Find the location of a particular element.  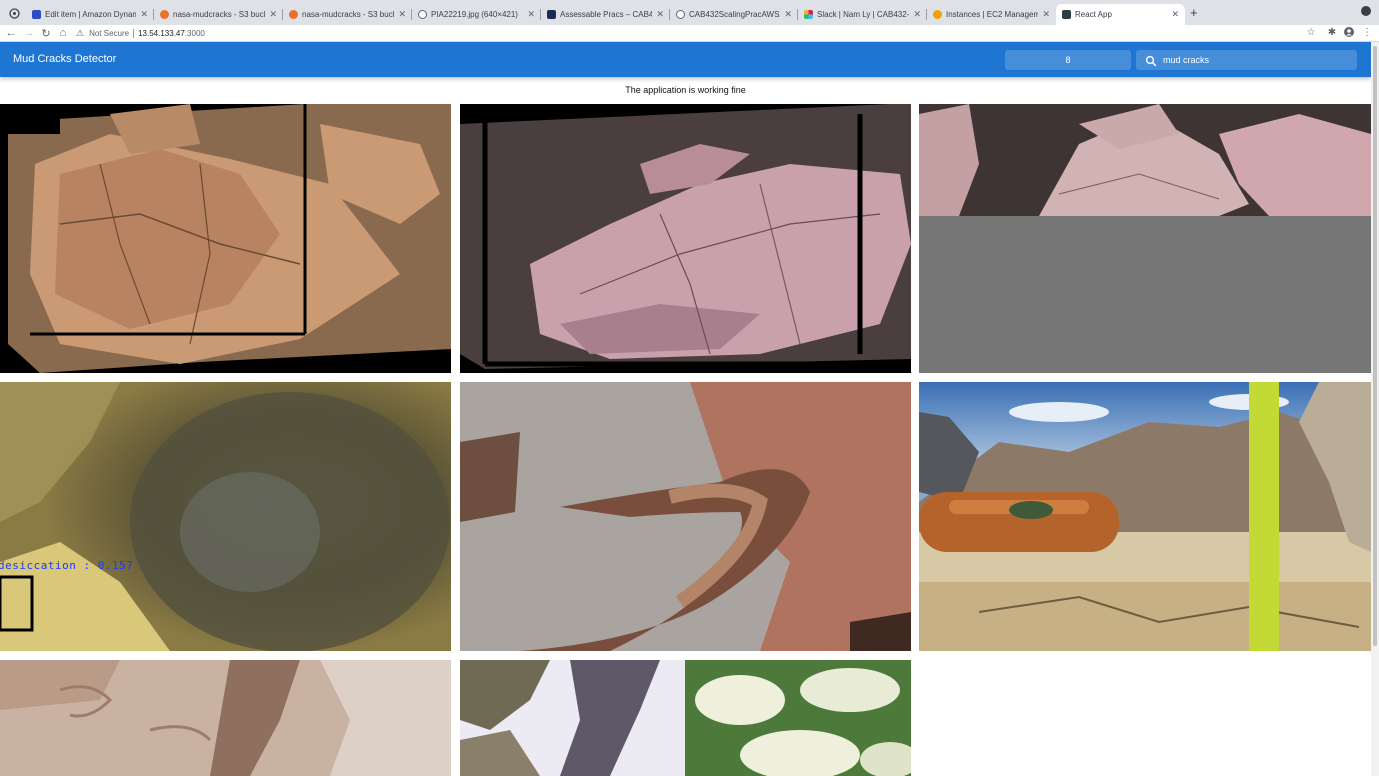

react-icon is located at coordinates (1066, 14).